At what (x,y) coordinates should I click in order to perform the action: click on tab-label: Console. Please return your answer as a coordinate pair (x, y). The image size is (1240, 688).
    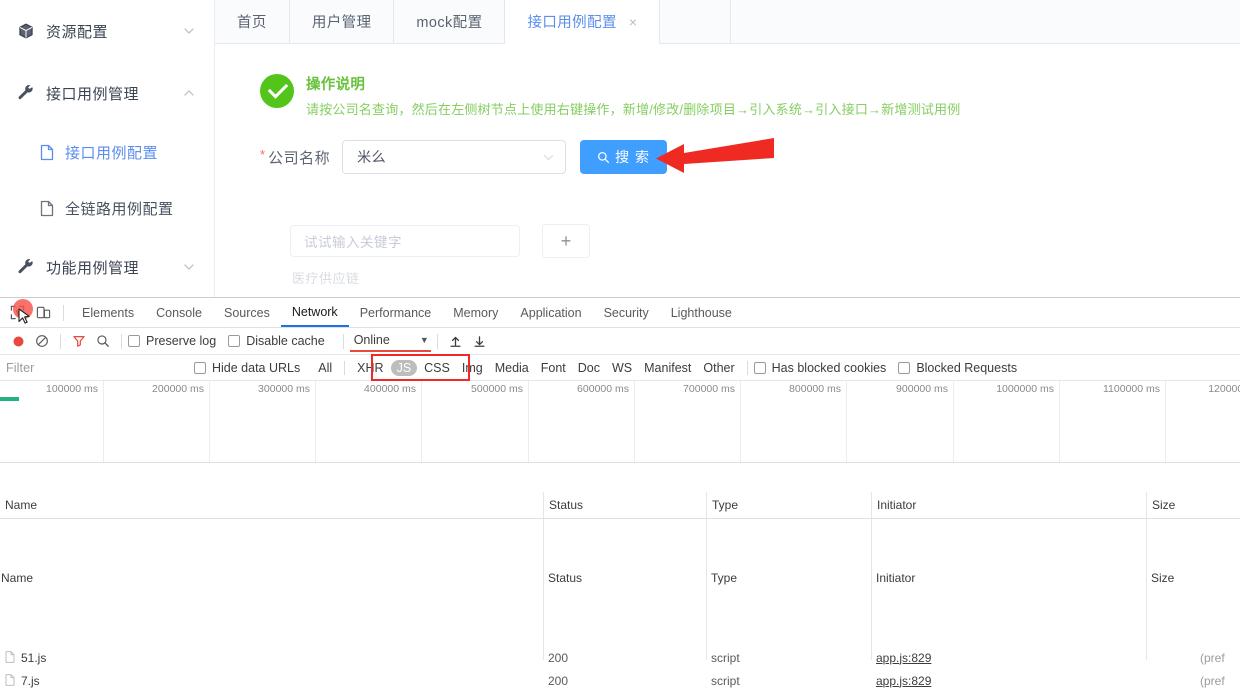
    Looking at the image, I should click on (179, 312).